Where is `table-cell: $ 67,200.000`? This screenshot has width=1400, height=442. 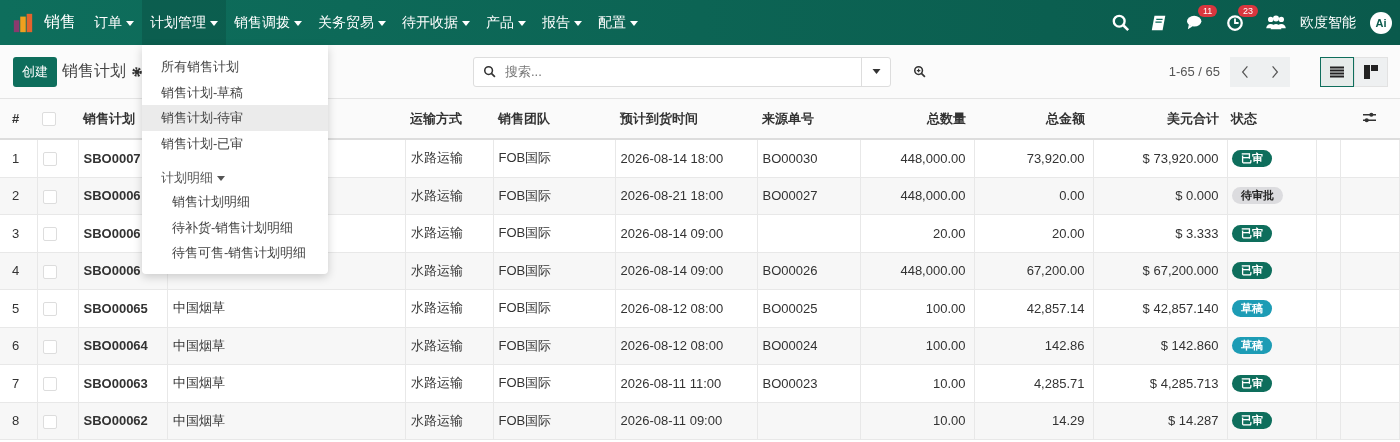 table-cell: $ 67,200.000 is located at coordinates (1160, 271).